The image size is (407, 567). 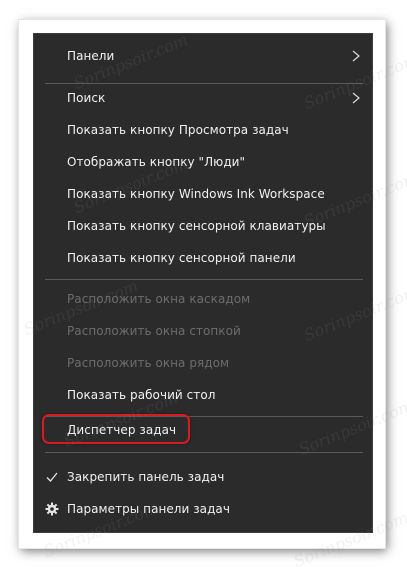 What do you see at coordinates (91, 56) in the screenshot?
I see `menu-item-label: Панели` at bounding box center [91, 56].